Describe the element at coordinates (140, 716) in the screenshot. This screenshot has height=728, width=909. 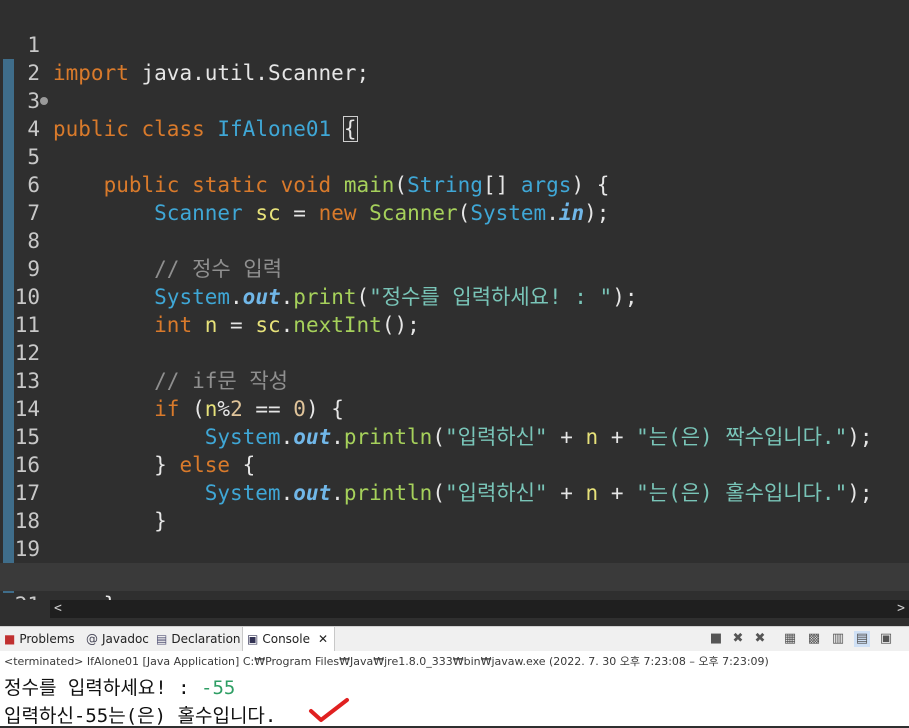
I see `console-line-2: 입력하신-55는(은) 홀수입니다.` at that location.